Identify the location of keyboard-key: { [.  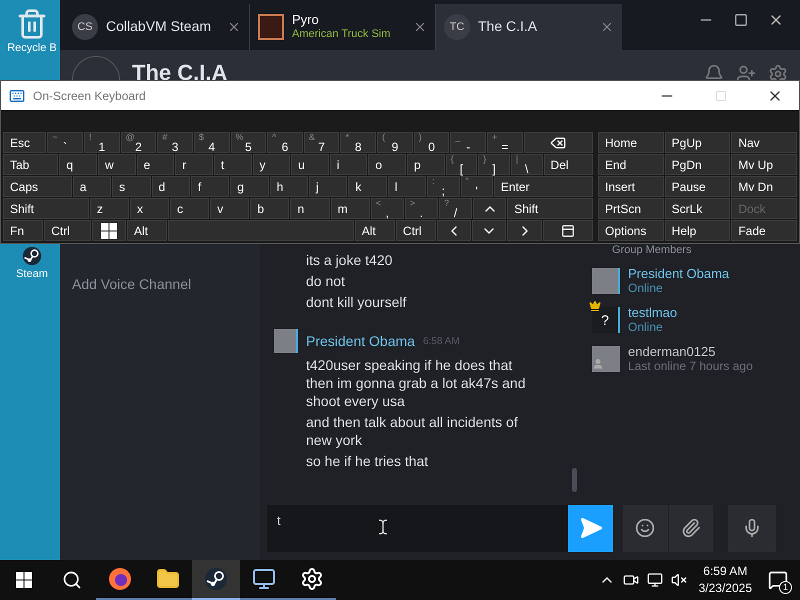
(462, 164).